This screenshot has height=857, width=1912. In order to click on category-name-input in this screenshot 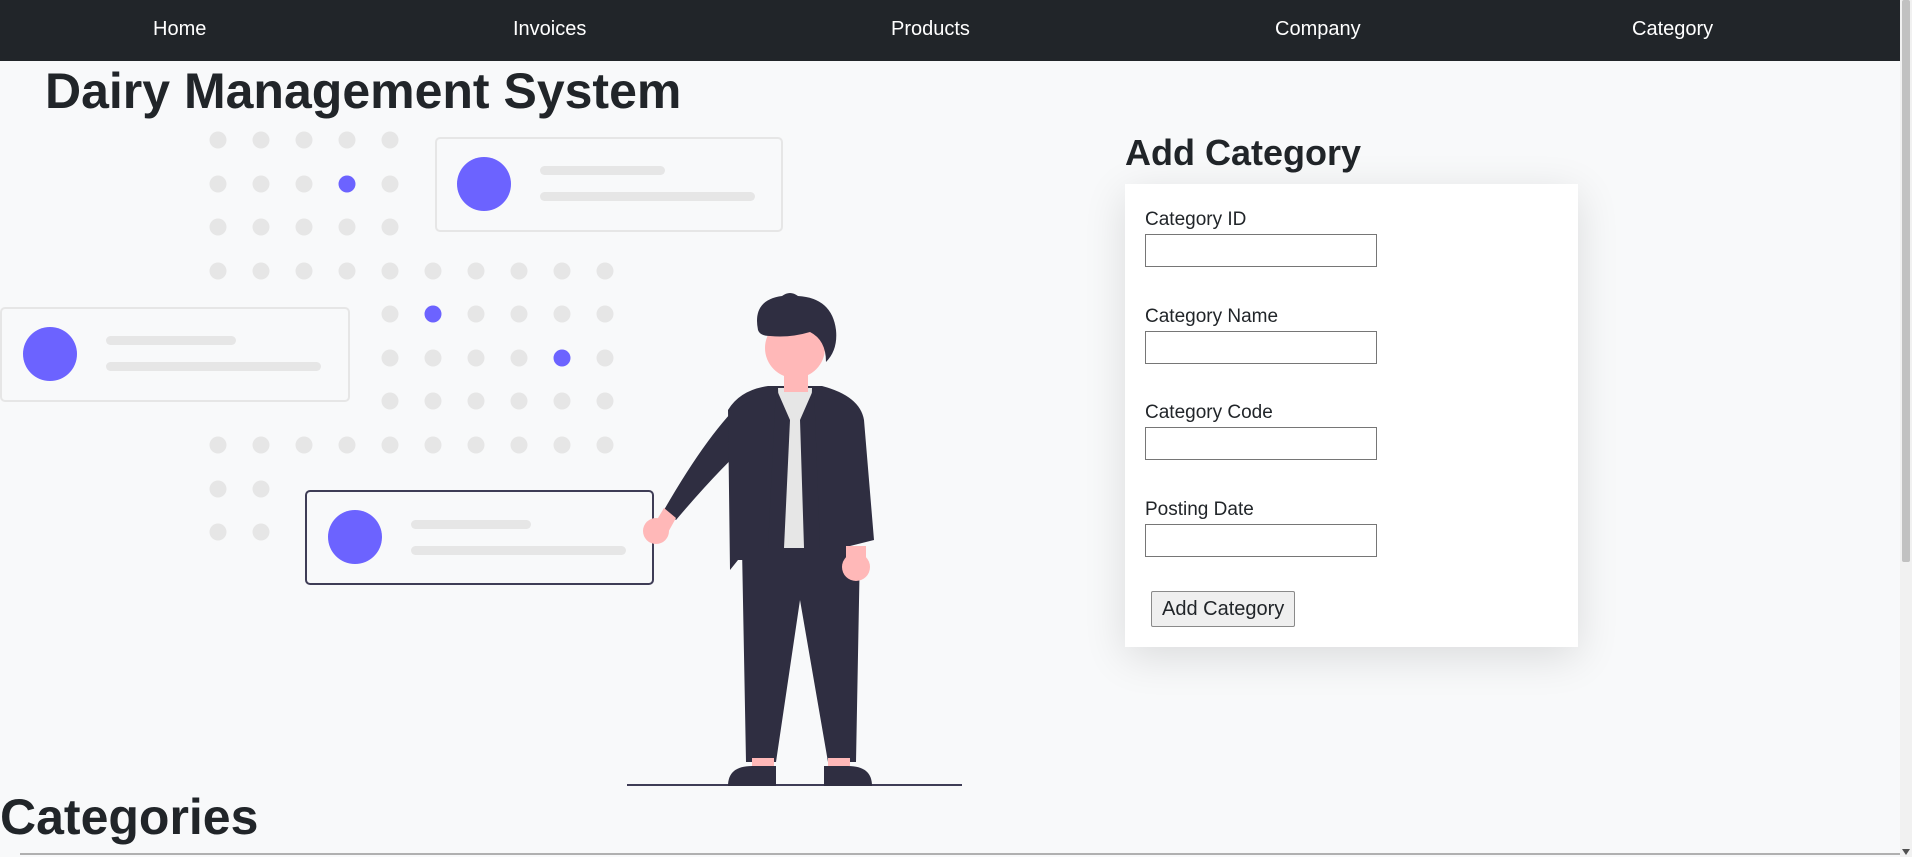, I will do `click(1261, 347)`.